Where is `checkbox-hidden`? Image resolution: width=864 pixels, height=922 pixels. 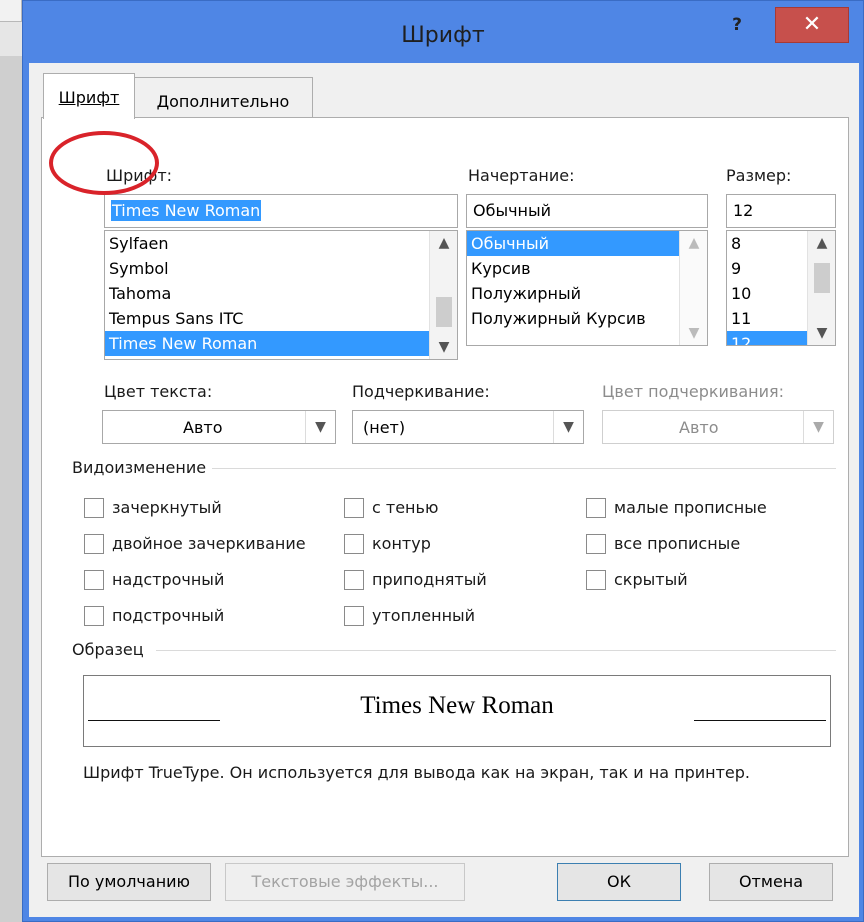
checkbox-hidden is located at coordinates (596, 580).